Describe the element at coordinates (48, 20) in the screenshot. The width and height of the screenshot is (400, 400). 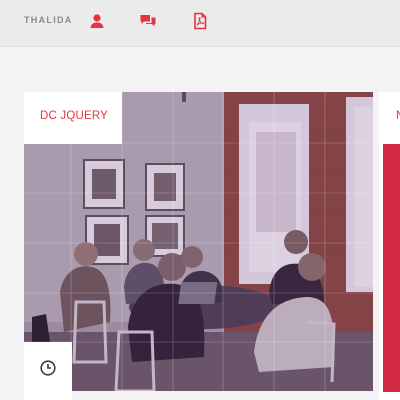
I see `brand-name: THALIDA` at that location.